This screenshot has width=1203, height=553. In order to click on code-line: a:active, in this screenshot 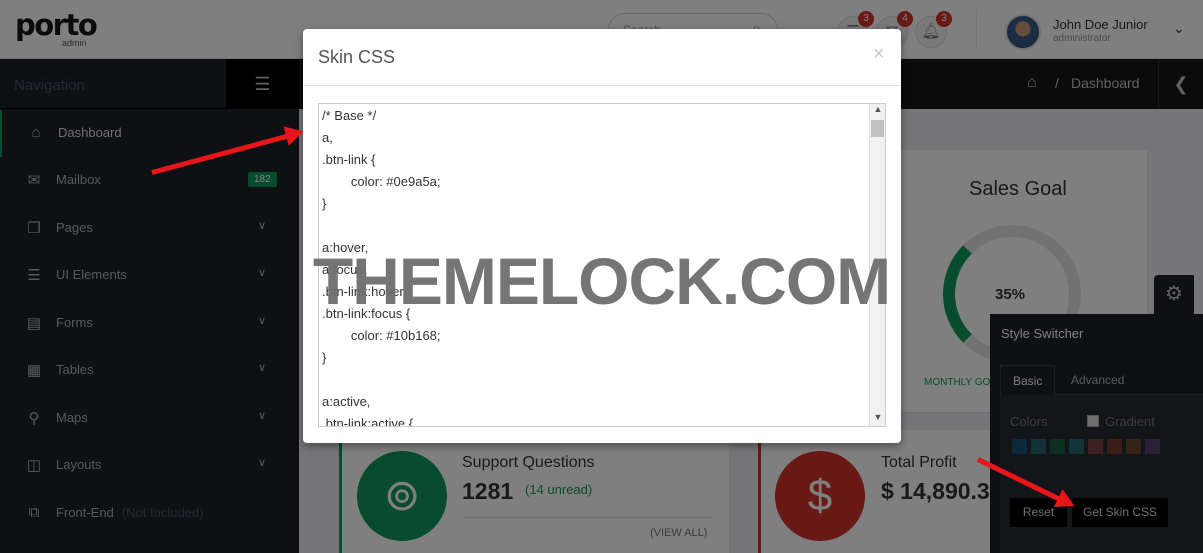, I will do `click(346, 401)`.